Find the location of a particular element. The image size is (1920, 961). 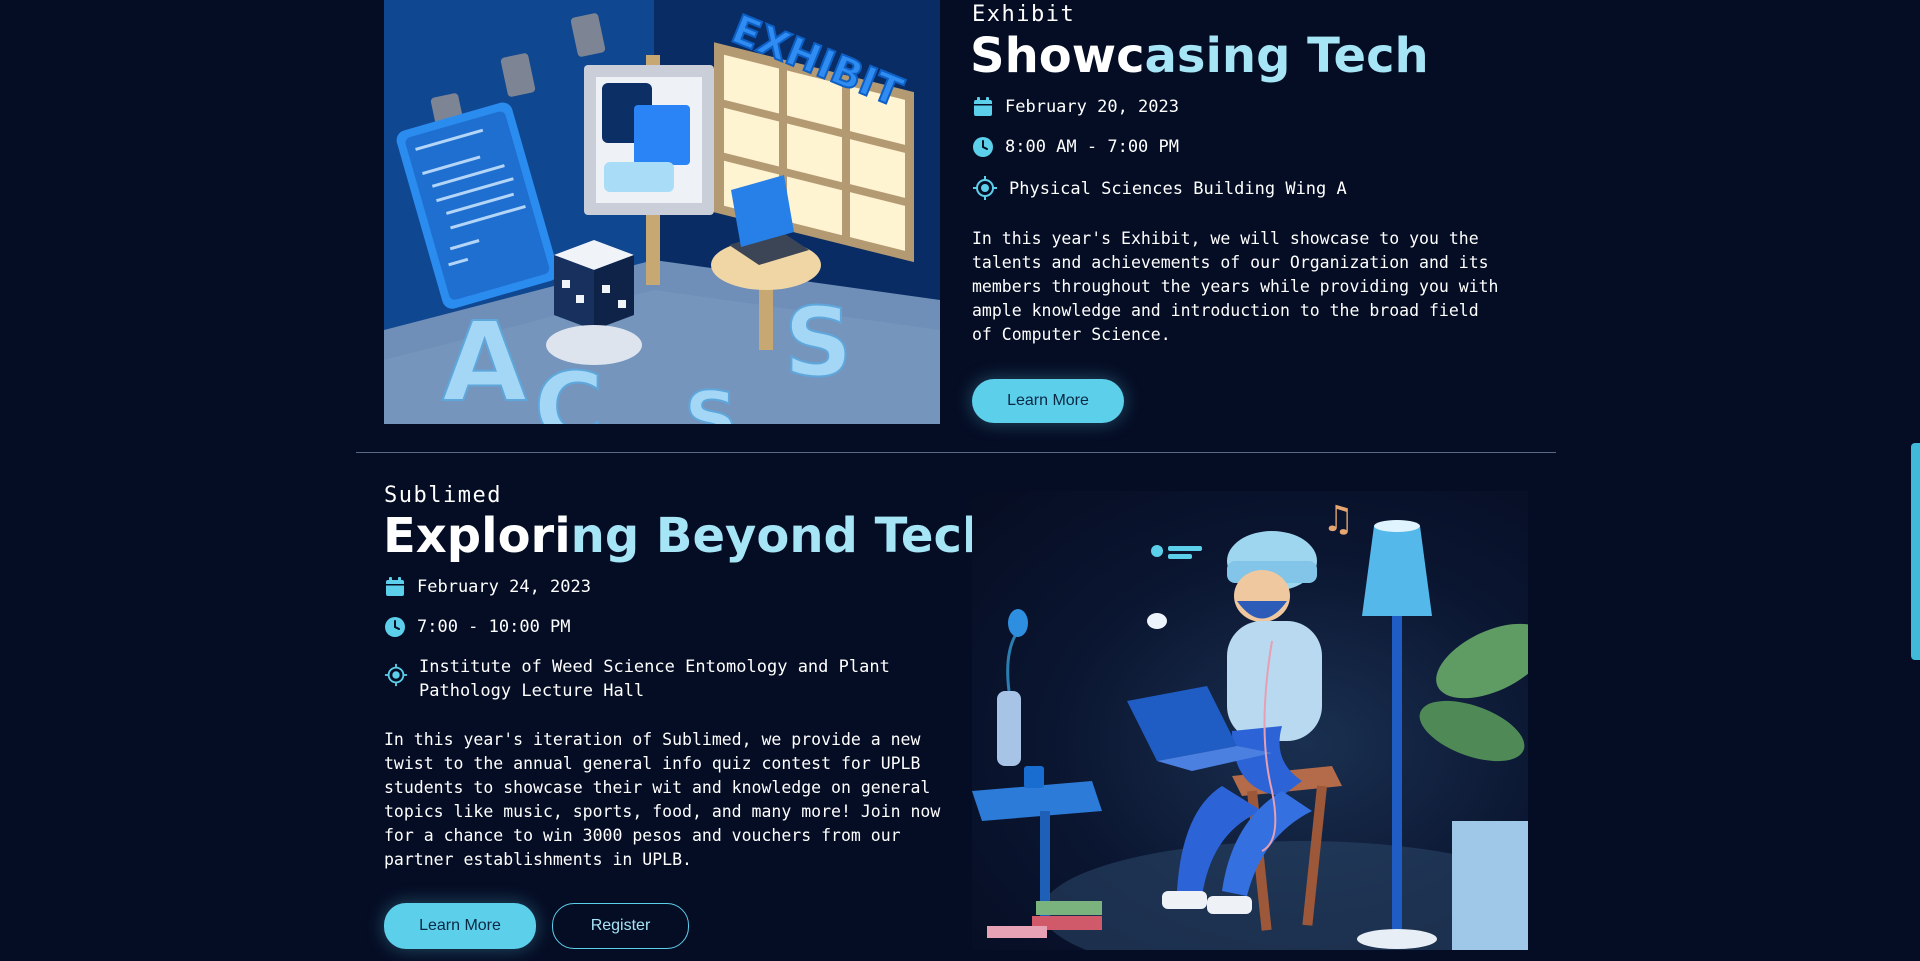

exhibit-date: February 20, 2023 is located at coordinates (1075, 107).